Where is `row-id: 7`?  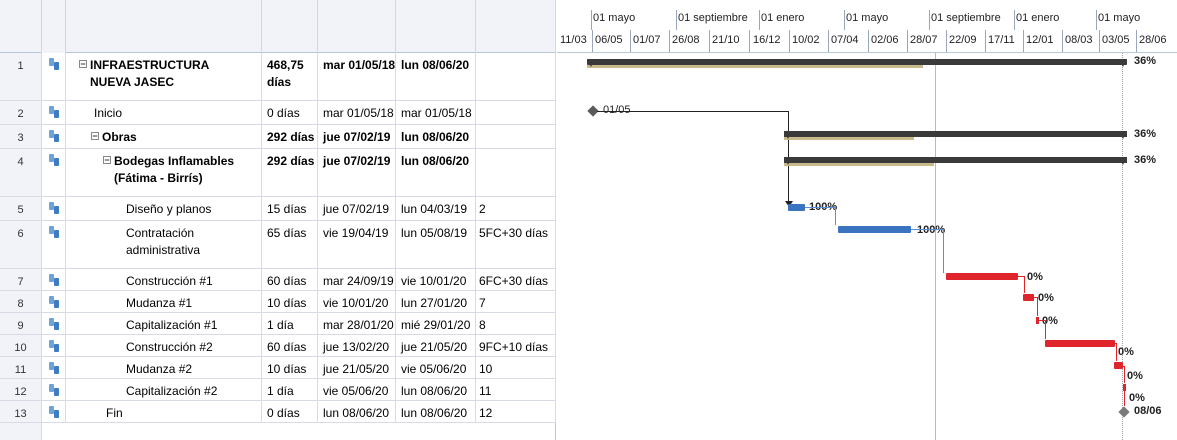
row-id: 7 is located at coordinates (21, 279).